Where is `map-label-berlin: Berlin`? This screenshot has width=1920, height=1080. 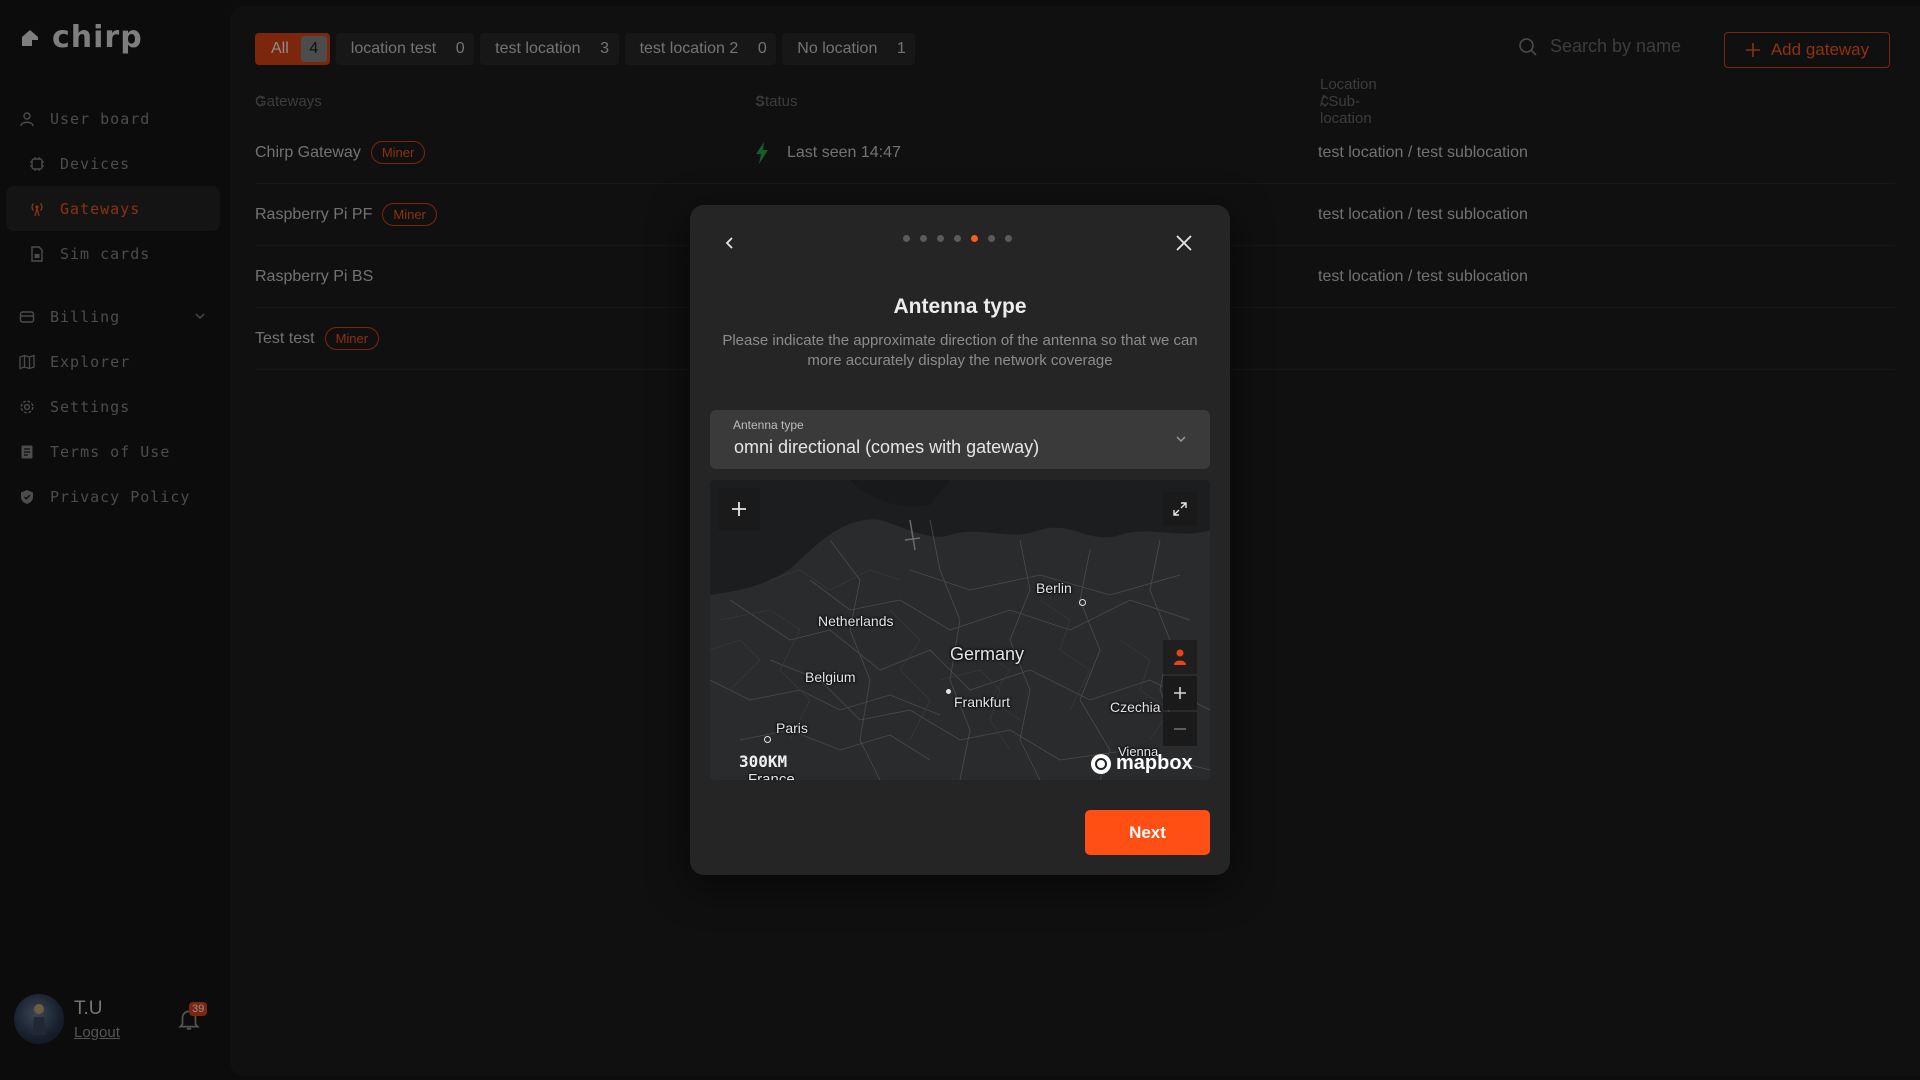
map-label-berlin: Berlin is located at coordinates (1054, 588).